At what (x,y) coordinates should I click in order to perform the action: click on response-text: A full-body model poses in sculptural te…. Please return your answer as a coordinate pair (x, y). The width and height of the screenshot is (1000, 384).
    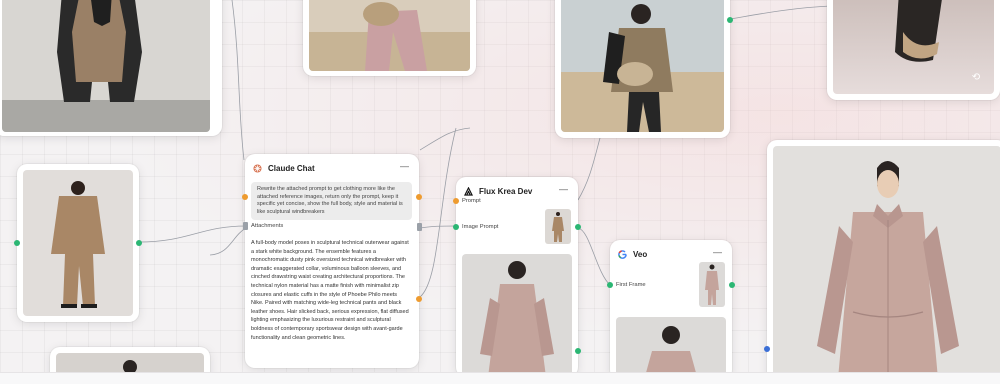
    Looking at the image, I should click on (330, 290).